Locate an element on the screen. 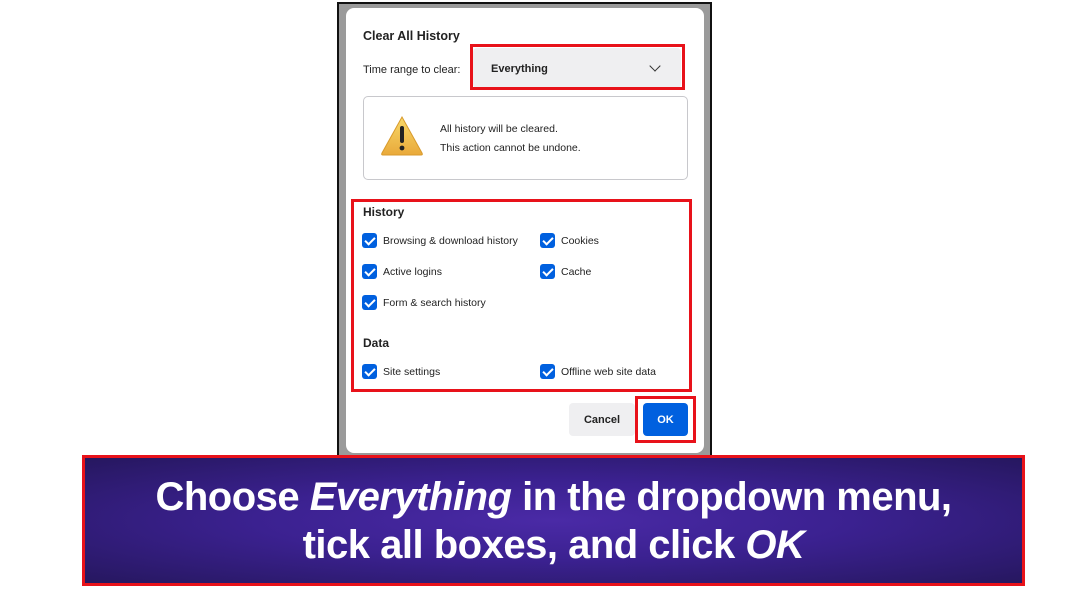 The width and height of the screenshot is (1066, 592). time-range-label: Time range to clear: is located at coordinates (412, 70).